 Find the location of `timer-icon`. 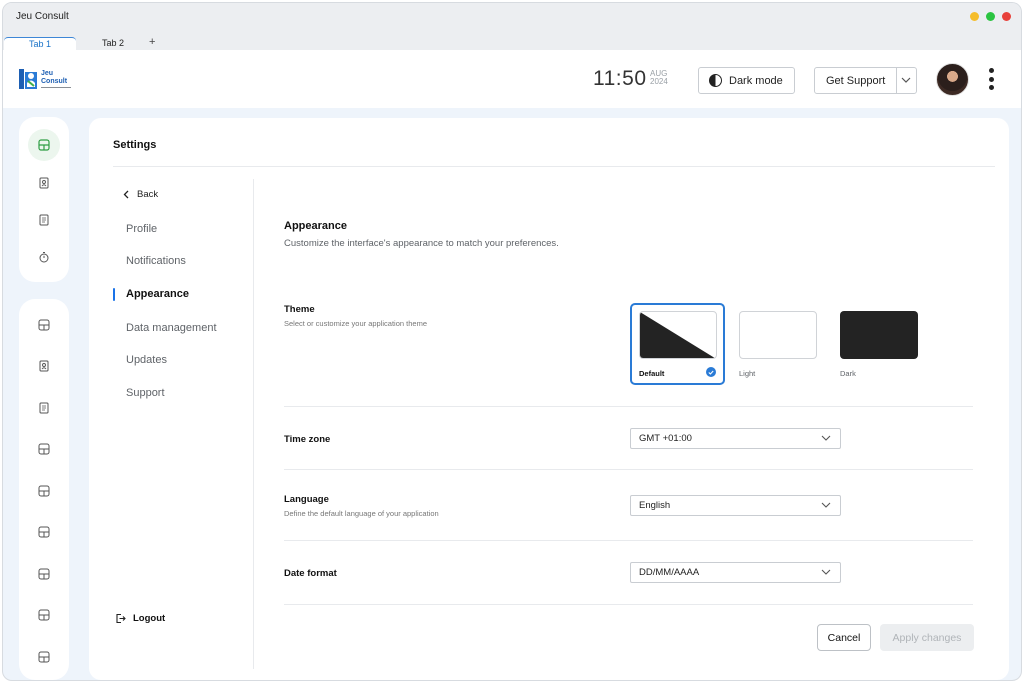

timer-icon is located at coordinates (44, 257).